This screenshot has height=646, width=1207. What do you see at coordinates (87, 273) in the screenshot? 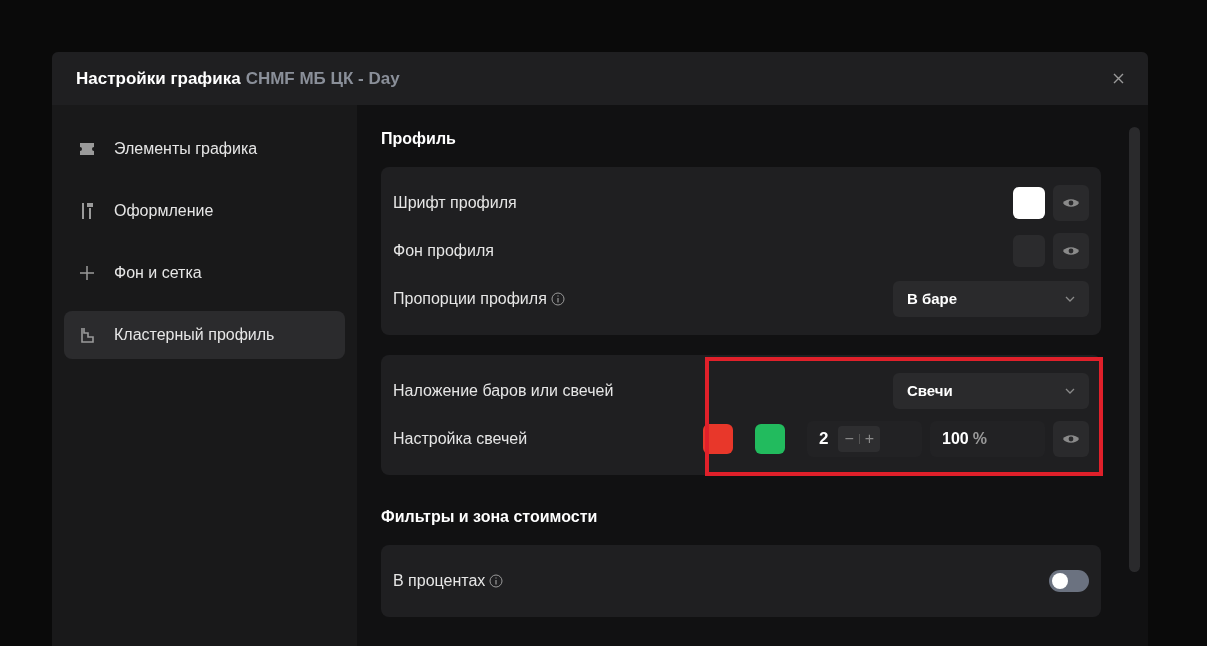
I see `plus-icon` at bounding box center [87, 273].